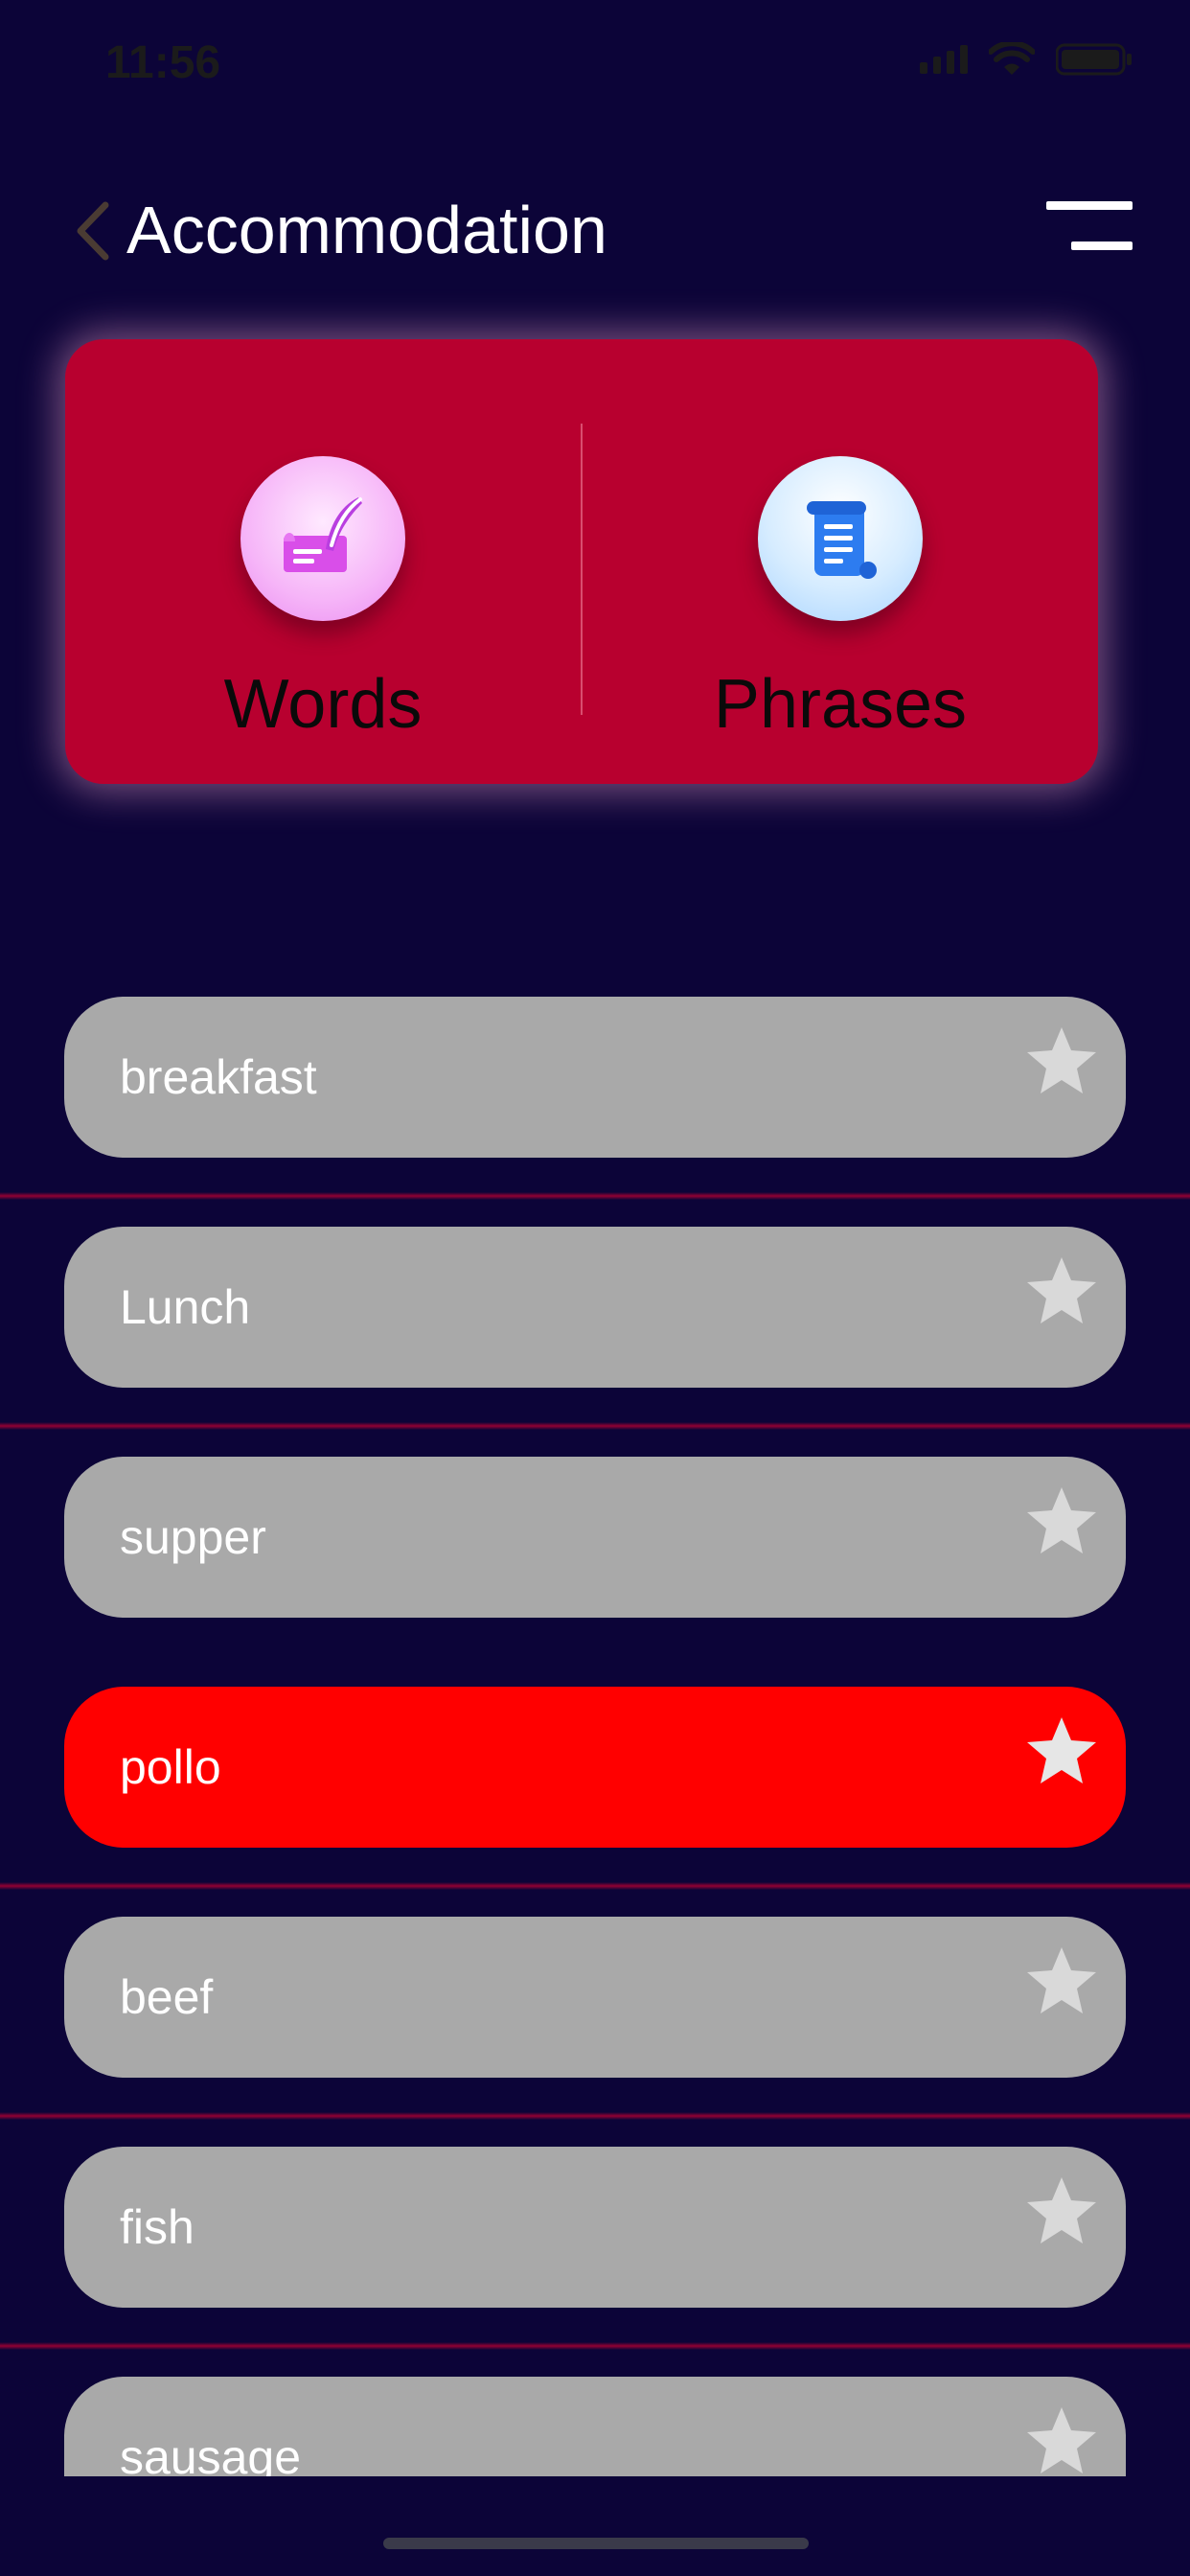 Image resolution: width=1190 pixels, height=2576 pixels. I want to click on phrases-icon, so click(841, 538).